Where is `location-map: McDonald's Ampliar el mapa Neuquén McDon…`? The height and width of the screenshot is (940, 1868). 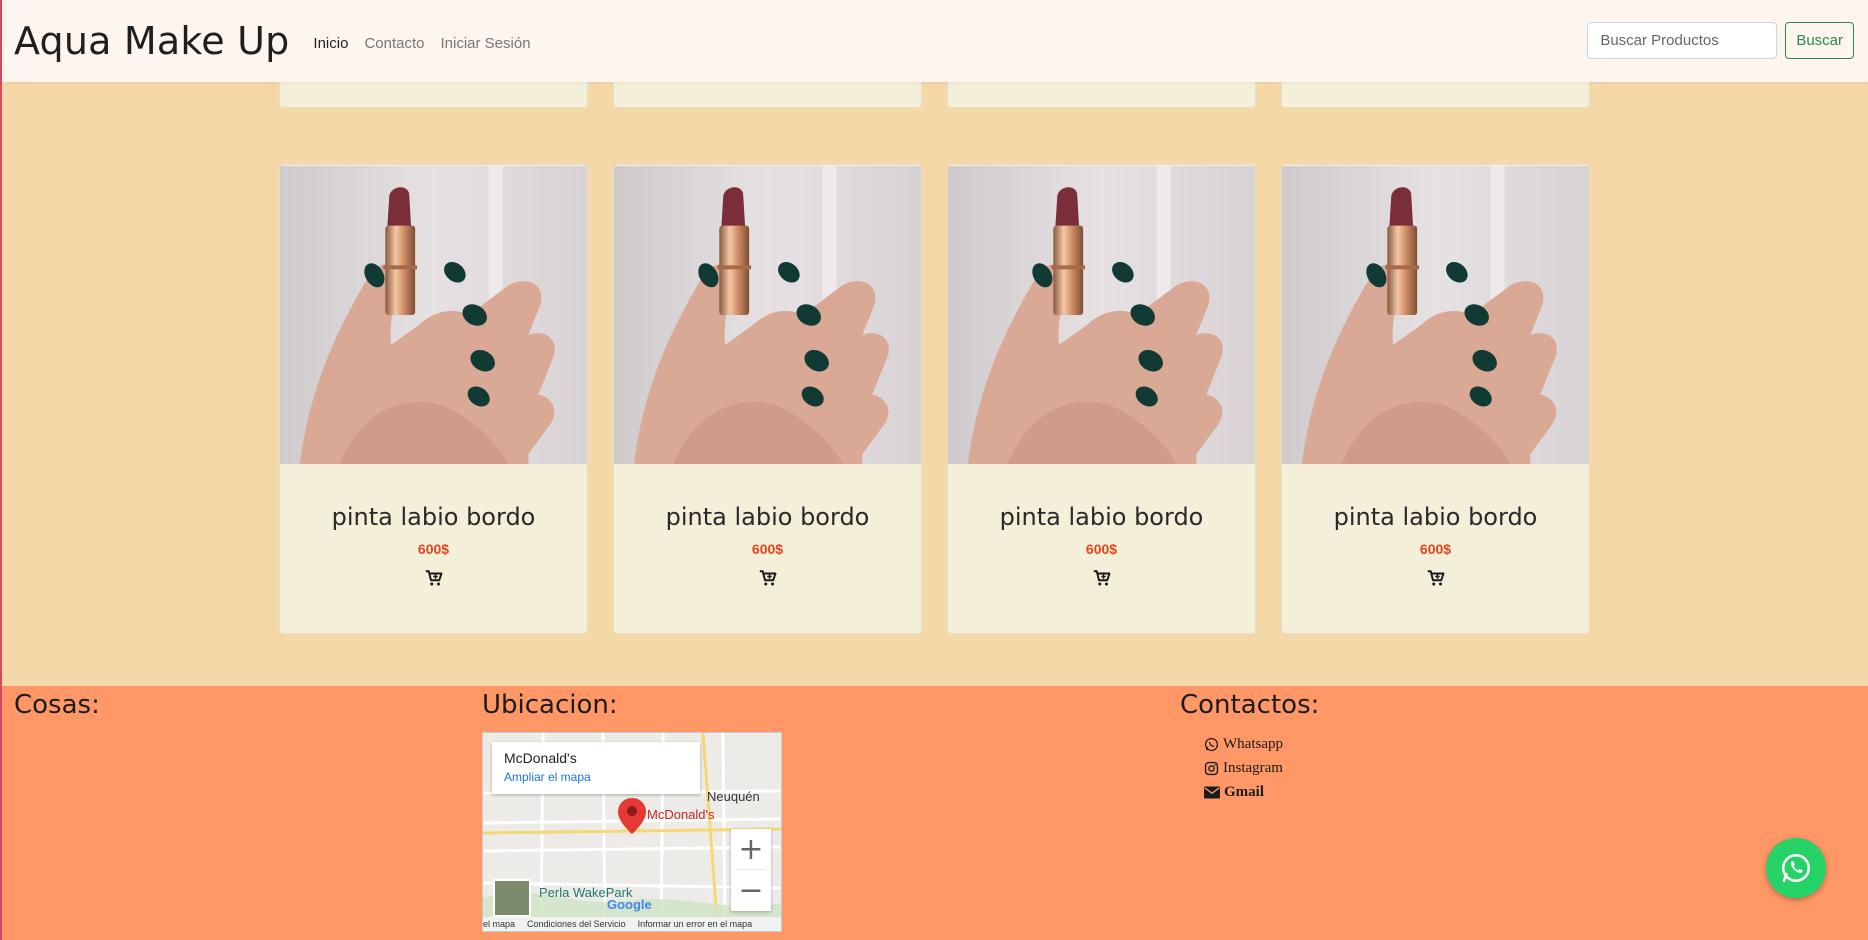 location-map: McDonald's Ampliar el mapa Neuquén McDon… is located at coordinates (632, 832).